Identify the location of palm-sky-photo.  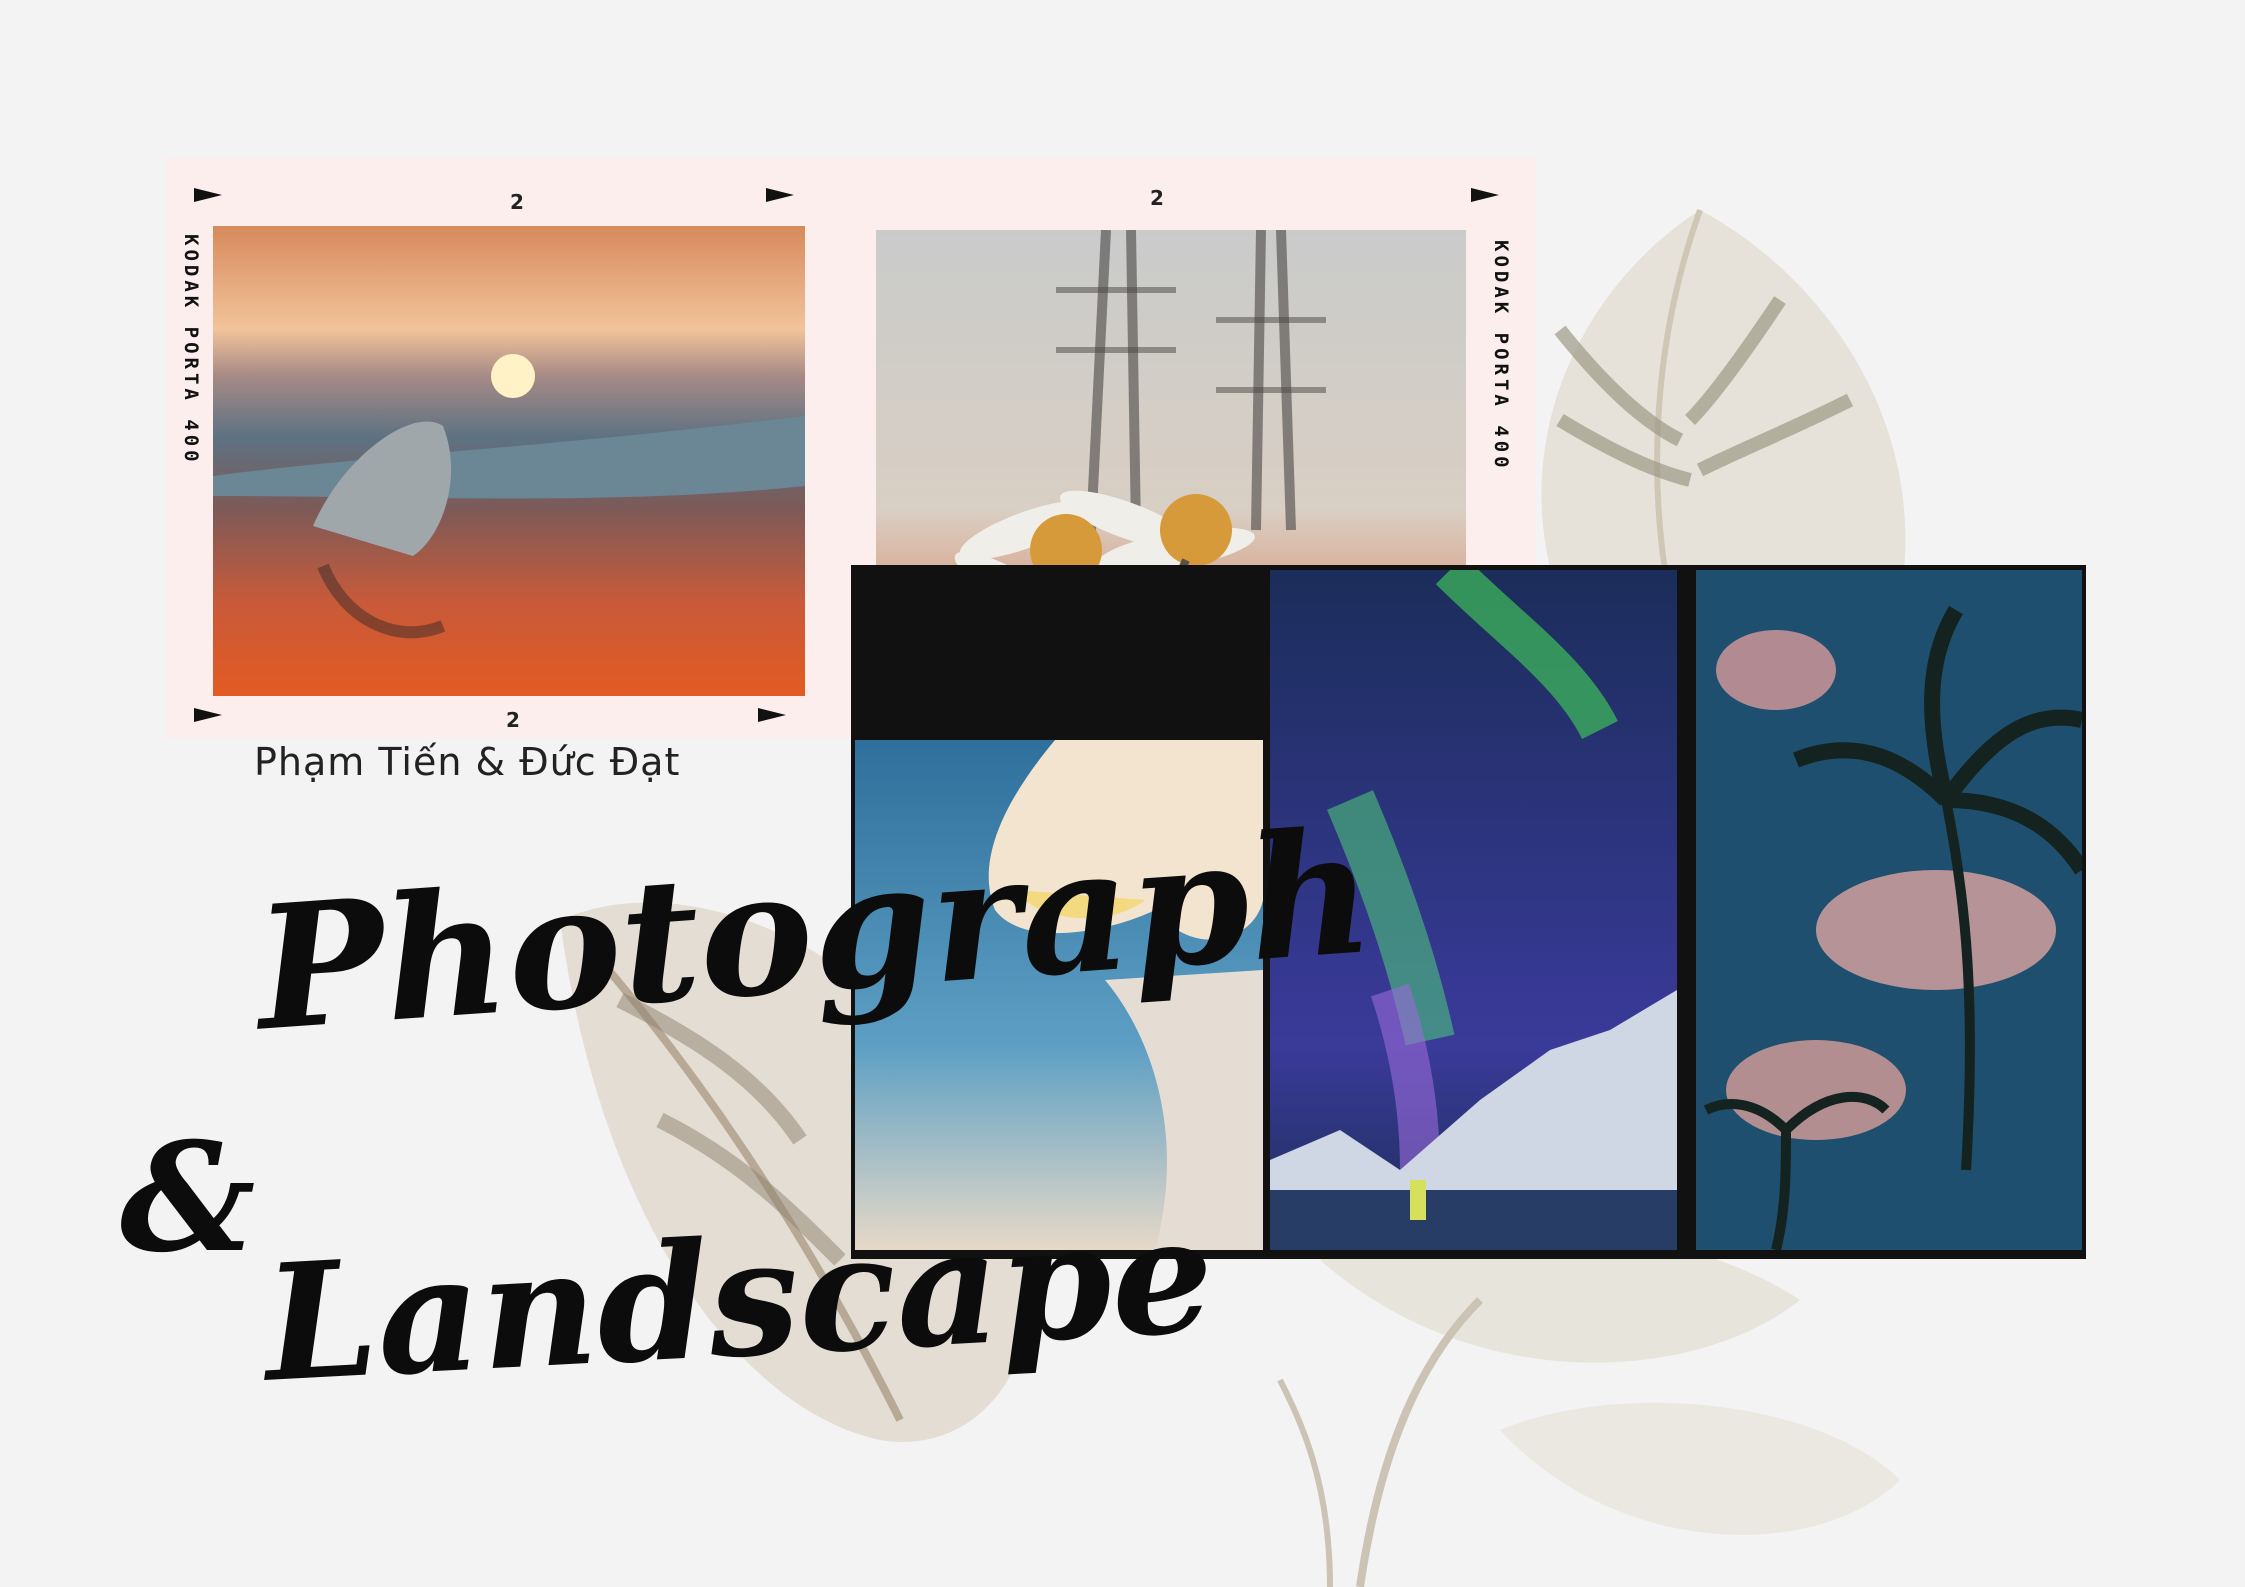
(1889, 910).